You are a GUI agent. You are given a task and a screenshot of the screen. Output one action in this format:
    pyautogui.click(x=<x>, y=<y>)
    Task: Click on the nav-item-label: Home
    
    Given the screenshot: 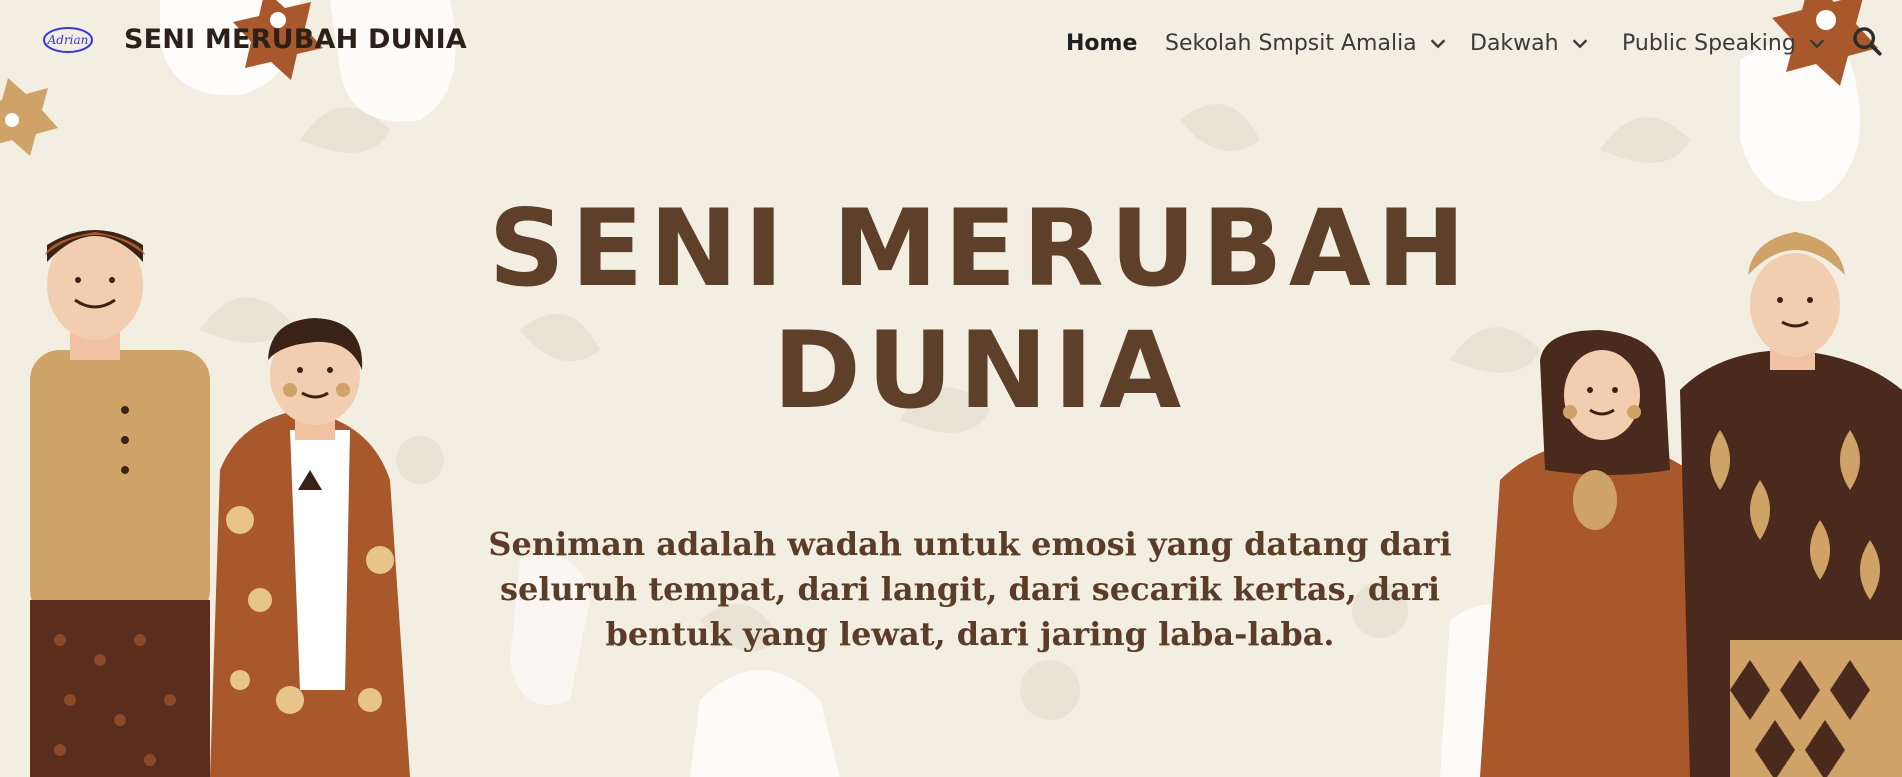 What is the action you would take?
    pyautogui.click(x=1102, y=43)
    